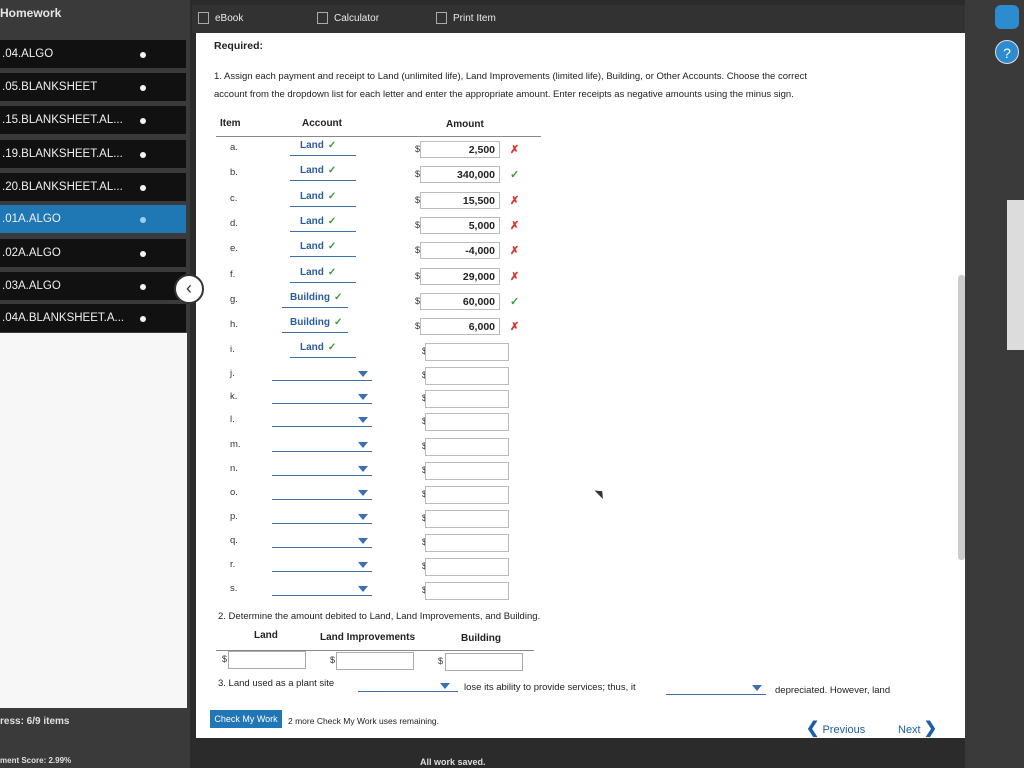 The height and width of the screenshot is (768, 1024). What do you see at coordinates (460, 301) in the screenshot?
I see `amount-input: 60,000` at bounding box center [460, 301].